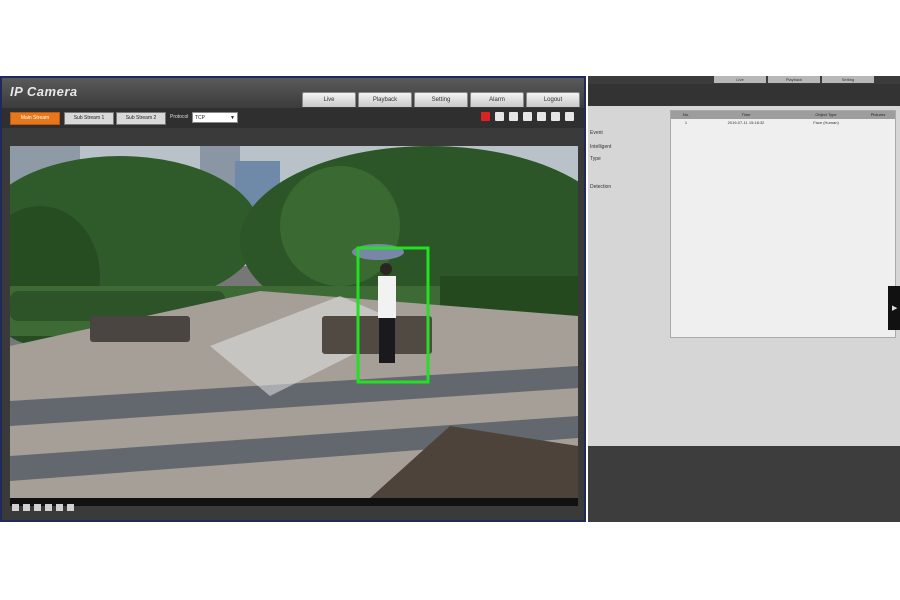 This screenshot has width=900, height=600. What do you see at coordinates (377, 335) in the screenshot?
I see `bench-right` at bounding box center [377, 335].